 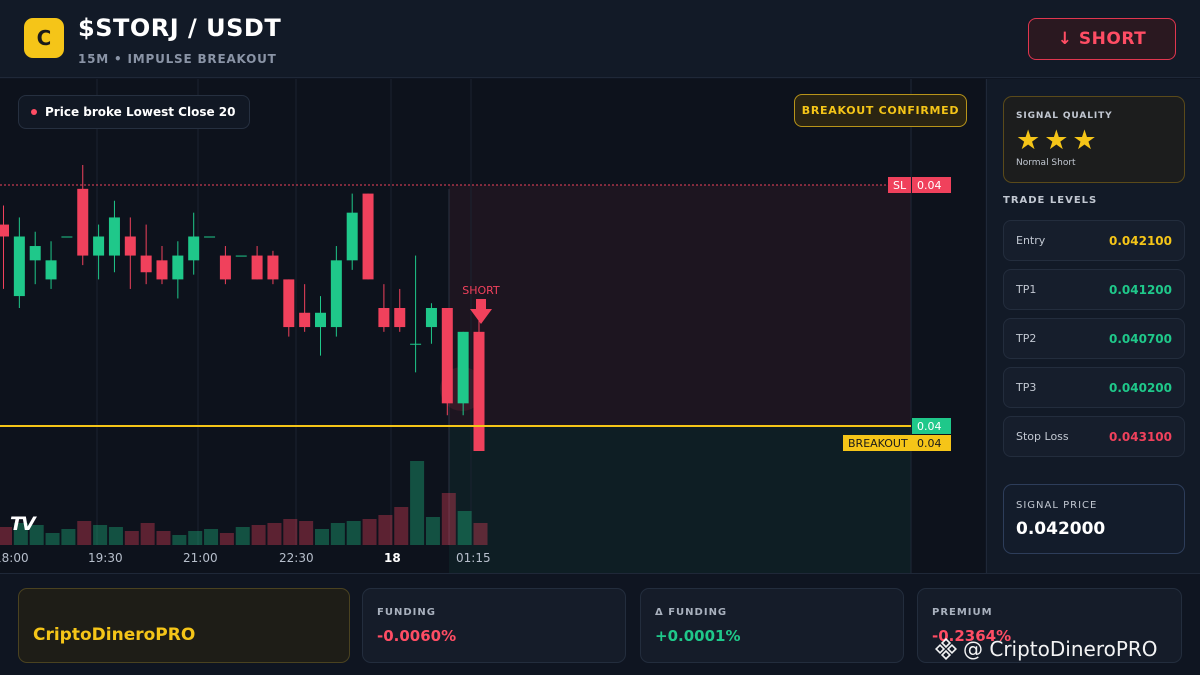 What do you see at coordinates (1042, 436) in the screenshot?
I see `level-label: Stop Loss` at bounding box center [1042, 436].